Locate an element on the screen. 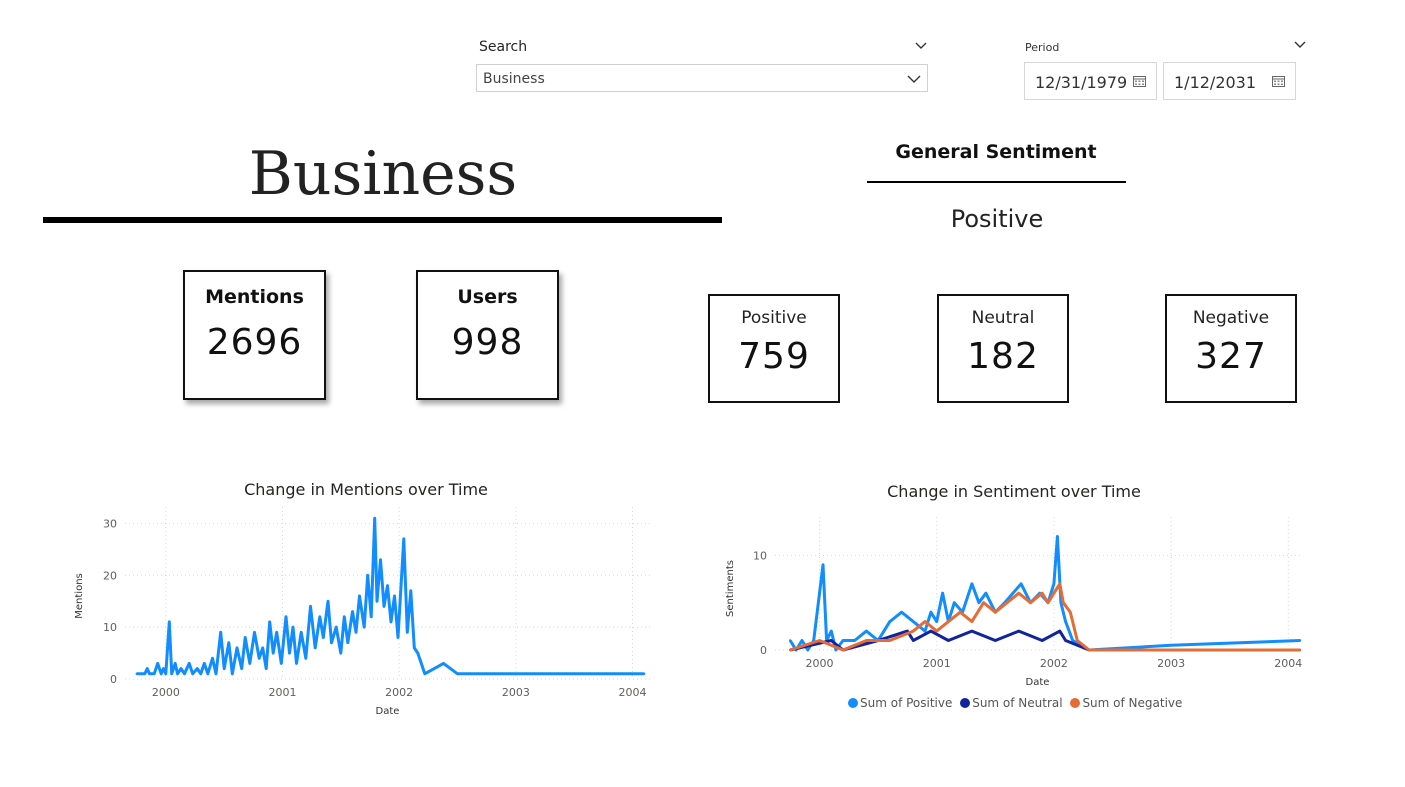  positive-value: 759 is located at coordinates (774, 356).